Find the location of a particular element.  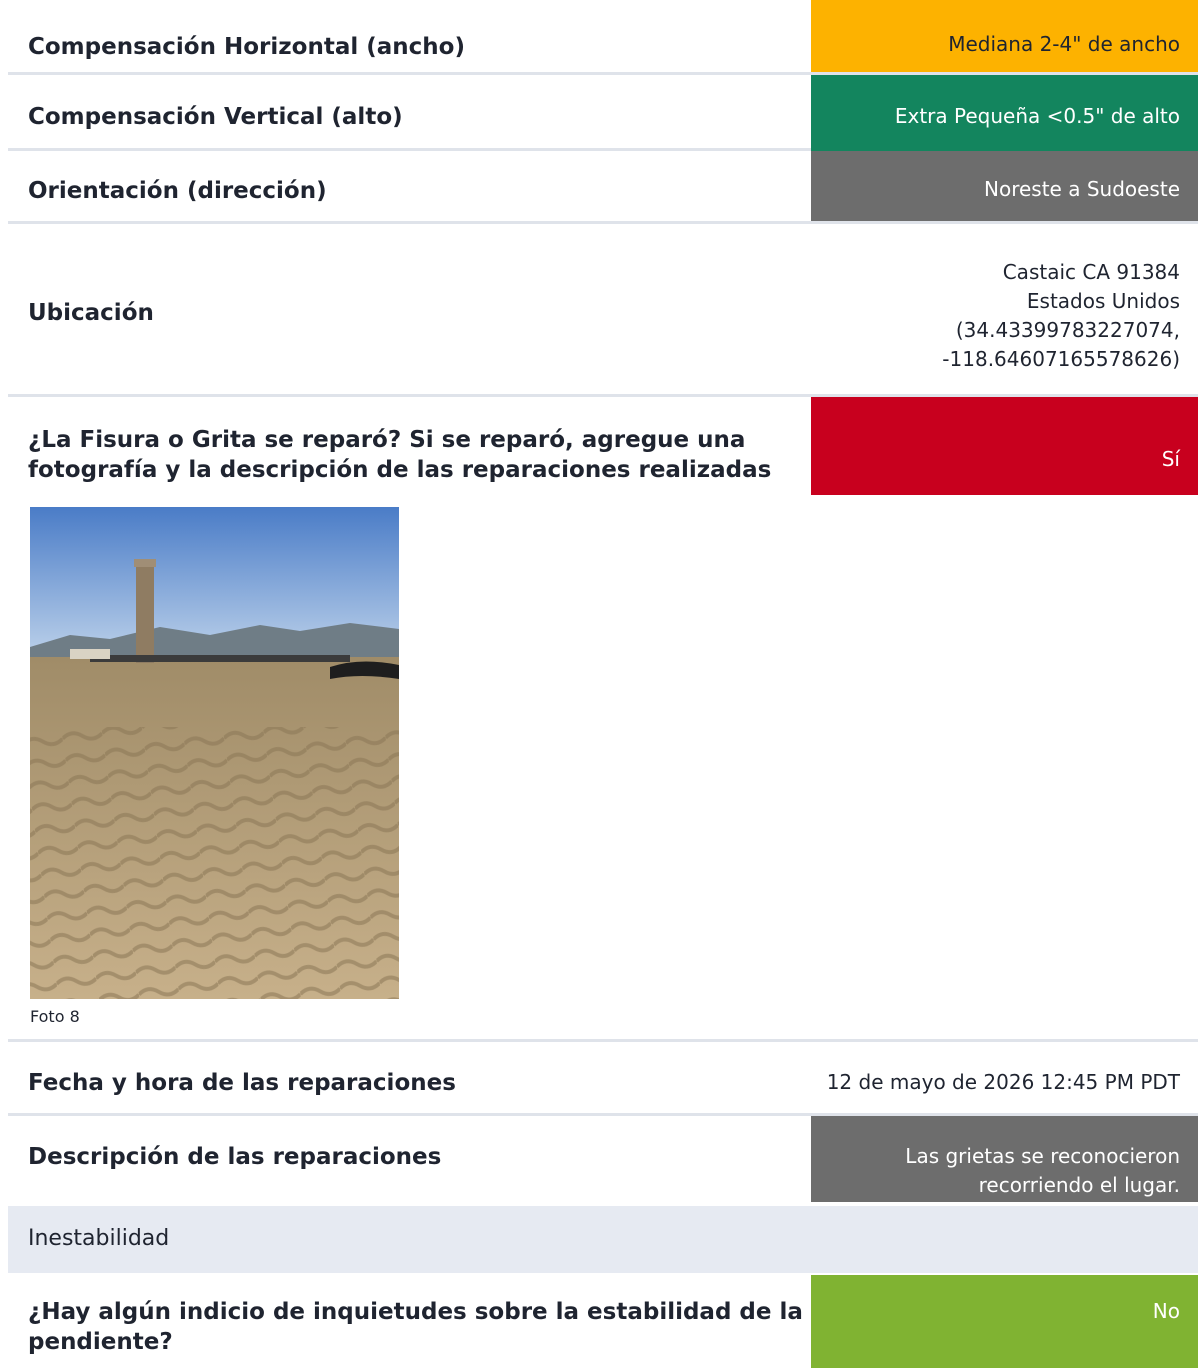

field-value: Noreste a Sudoeste is located at coordinates (1082, 189).